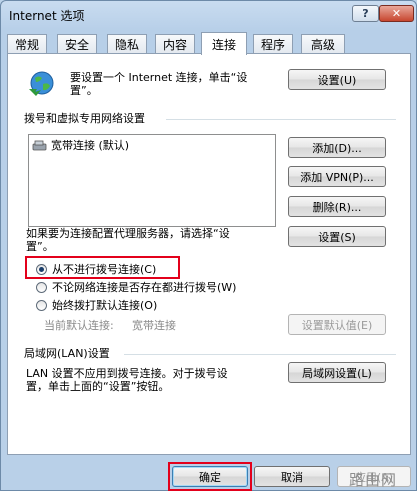  What do you see at coordinates (84, 90) in the screenshot?
I see `setup-text-line2: 置”。` at bounding box center [84, 90].